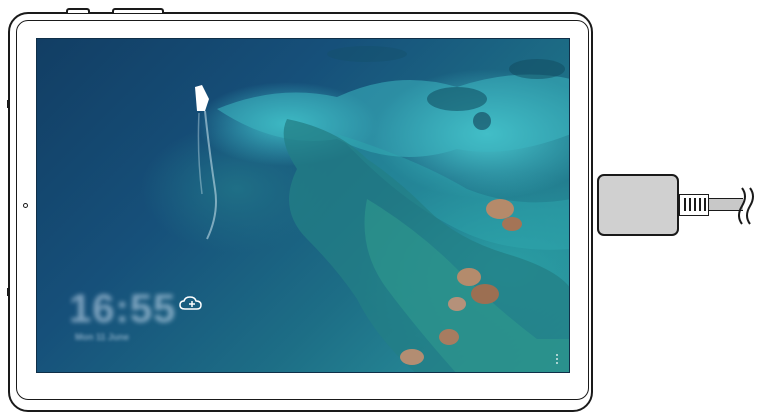  Describe the element at coordinates (102, 337) in the screenshot. I see `lock-date: Mon 11 June` at that location.